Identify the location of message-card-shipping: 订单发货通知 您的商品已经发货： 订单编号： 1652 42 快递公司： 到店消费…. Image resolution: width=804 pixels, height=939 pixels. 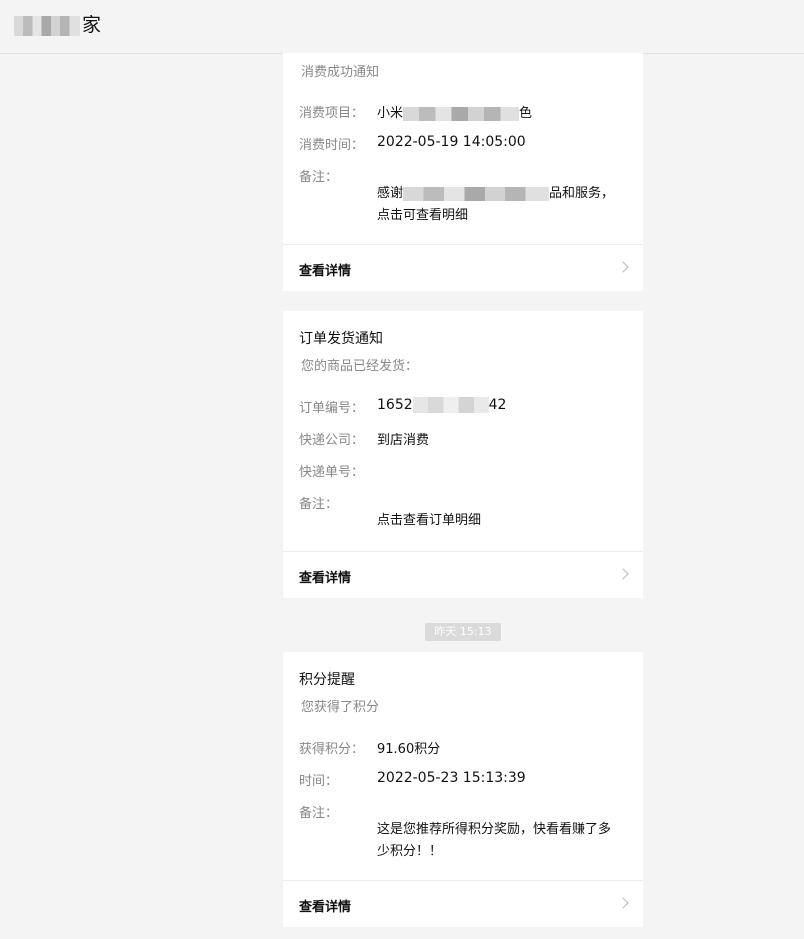
(463, 454).